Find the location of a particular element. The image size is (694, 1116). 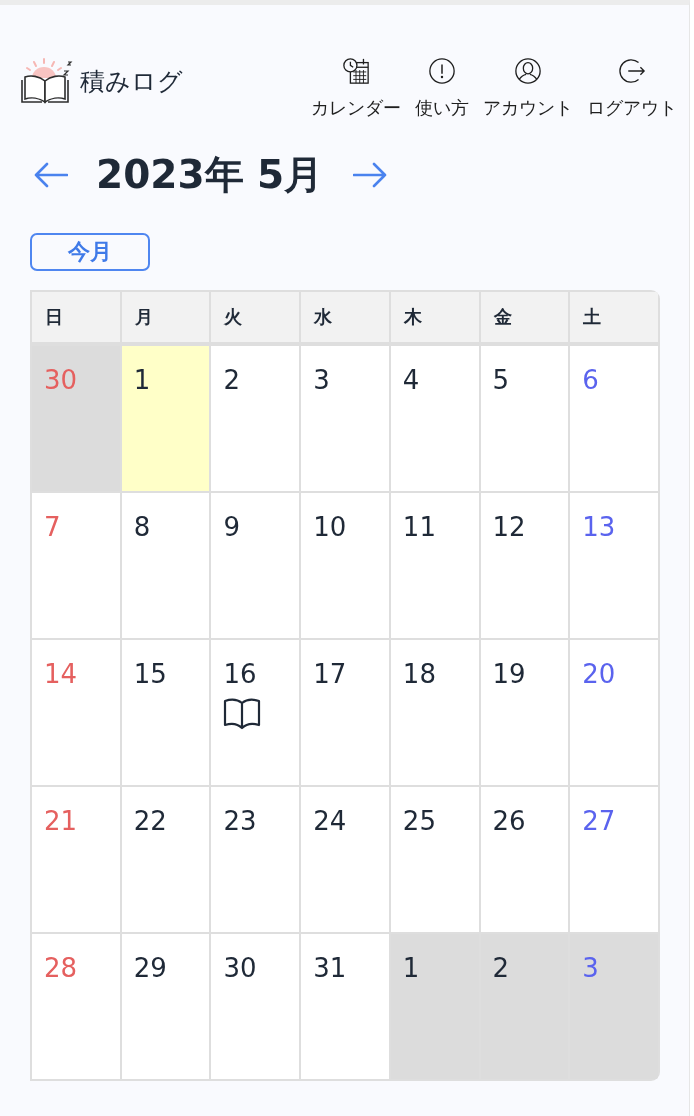

day-cell: 1 is located at coordinates (165, 418).